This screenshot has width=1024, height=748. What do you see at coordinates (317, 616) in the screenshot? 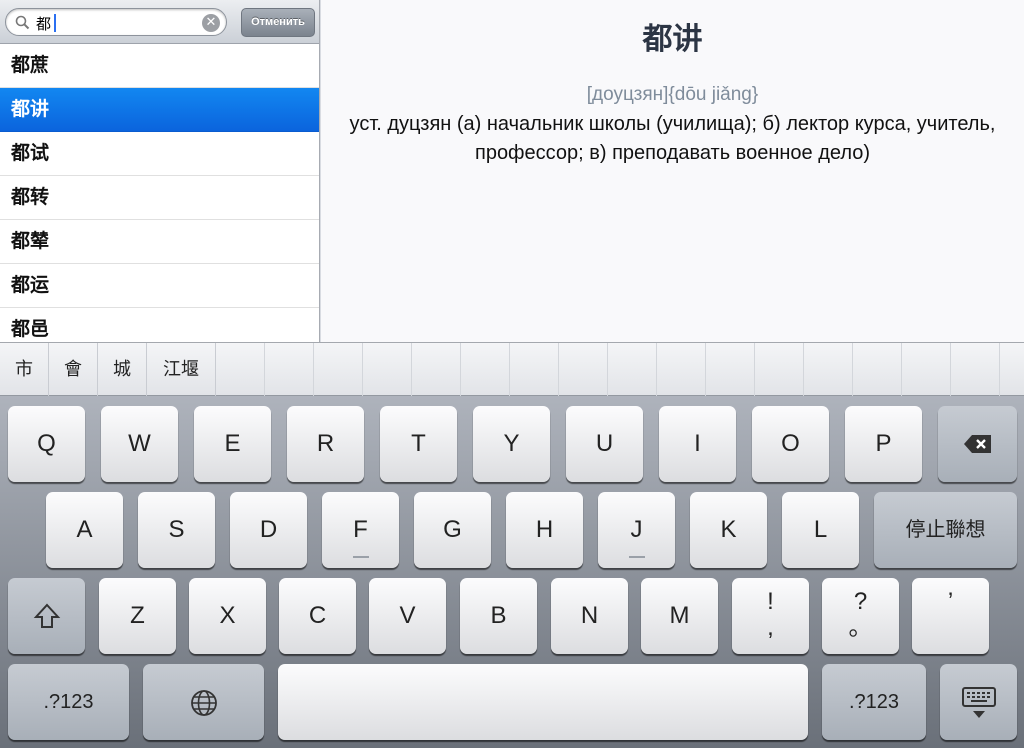
I see `key-c: C` at bounding box center [317, 616].